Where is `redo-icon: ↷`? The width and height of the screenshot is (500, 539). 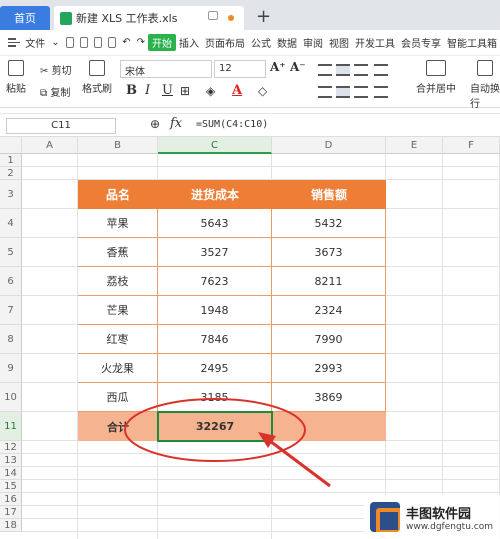 redo-icon: ↷ is located at coordinates (141, 42).